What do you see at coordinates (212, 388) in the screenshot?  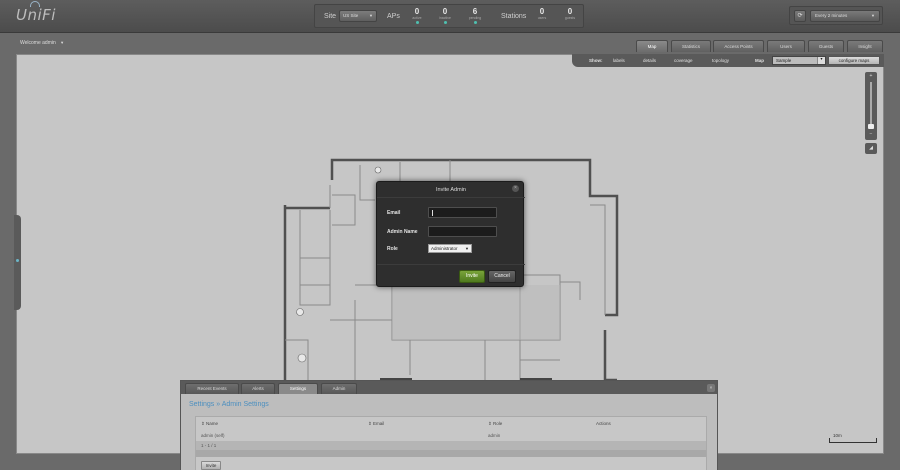 I see `tab-recent-events: Recent Events` at bounding box center [212, 388].